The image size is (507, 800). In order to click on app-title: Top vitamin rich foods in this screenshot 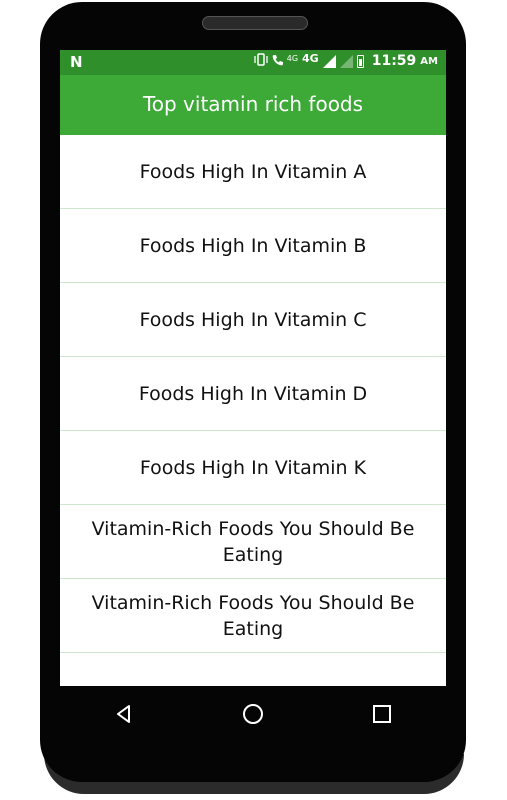, I will do `click(253, 104)`.